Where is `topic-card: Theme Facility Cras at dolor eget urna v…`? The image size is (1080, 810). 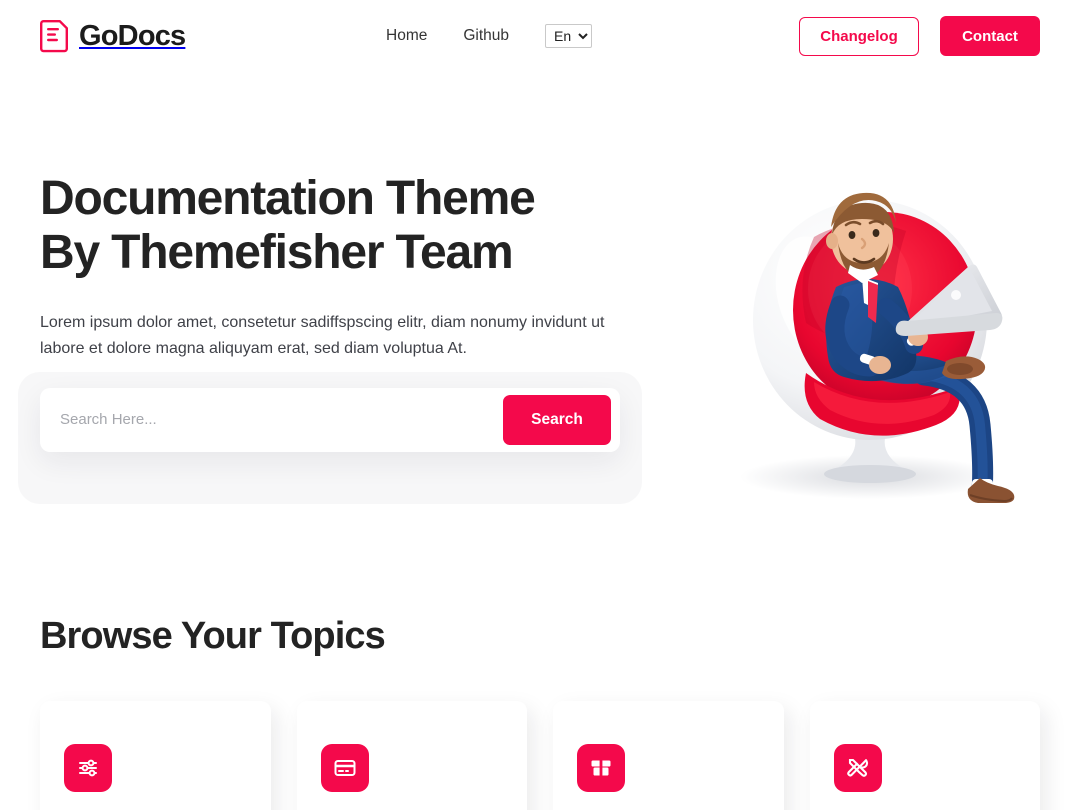 topic-card: Theme Facility Cras at dolor eget urna v… is located at coordinates (924, 755).